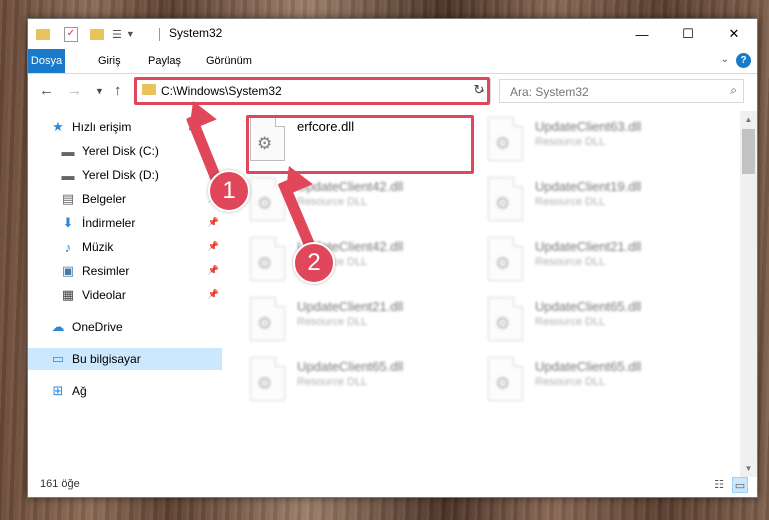 The image size is (769, 520). I want to click on sidebar-item-downloads: ⬇ İndirmeler 📌, so click(125, 223).